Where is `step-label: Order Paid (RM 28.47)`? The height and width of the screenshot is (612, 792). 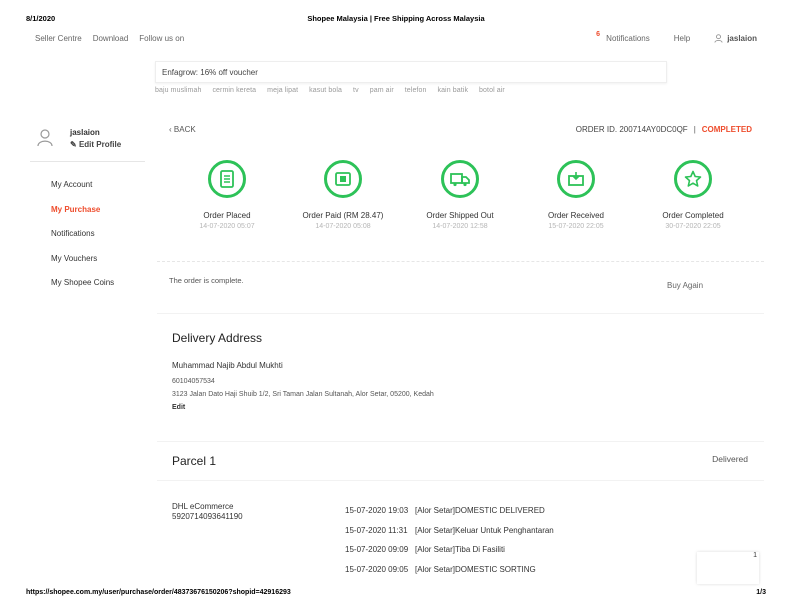 step-label: Order Paid (RM 28.47) is located at coordinates (343, 215).